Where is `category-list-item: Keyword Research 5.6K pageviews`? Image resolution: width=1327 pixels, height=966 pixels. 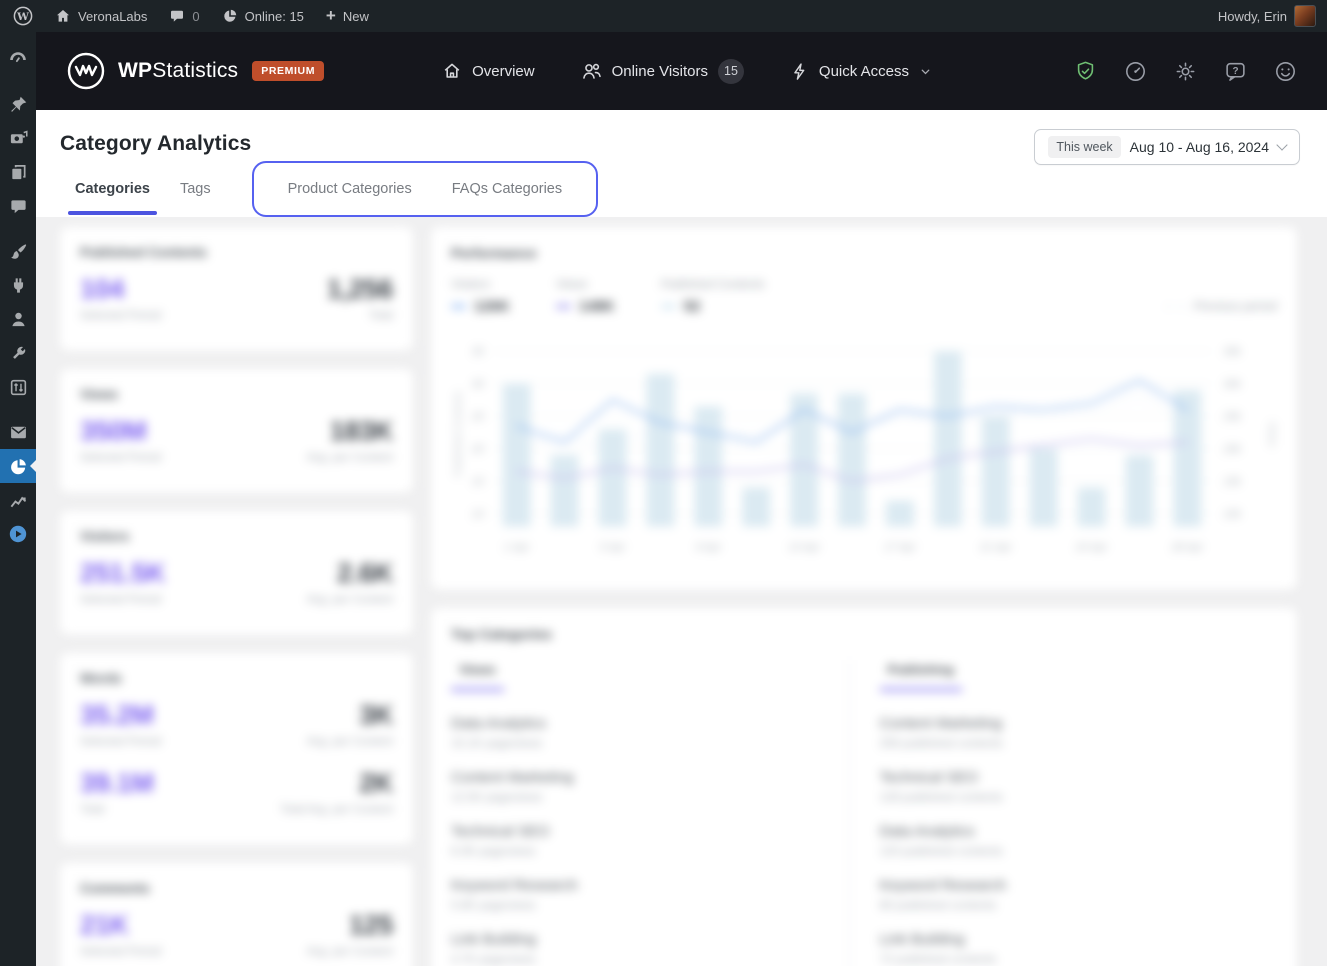 category-list-item: Keyword Research 5.6K pageviews is located at coordinates (638, 894).